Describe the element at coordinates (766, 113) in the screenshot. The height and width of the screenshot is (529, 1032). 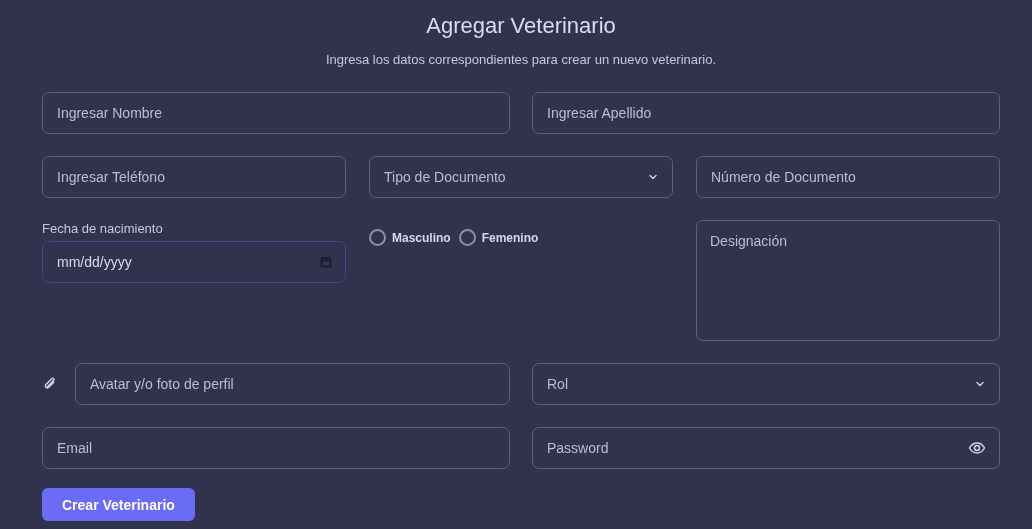
I see `input-field: Ingresar Apellido` at that location.